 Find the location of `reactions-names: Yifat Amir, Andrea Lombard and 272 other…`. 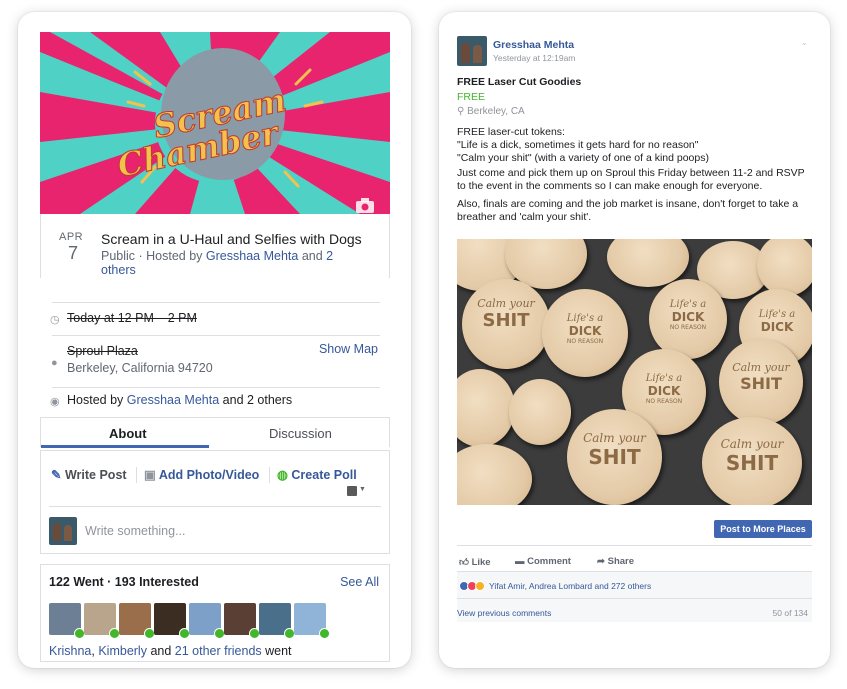

reactions-names: Yifat Amir, Andrea Lombard and 272 other… is located at coordinates (570, 586).